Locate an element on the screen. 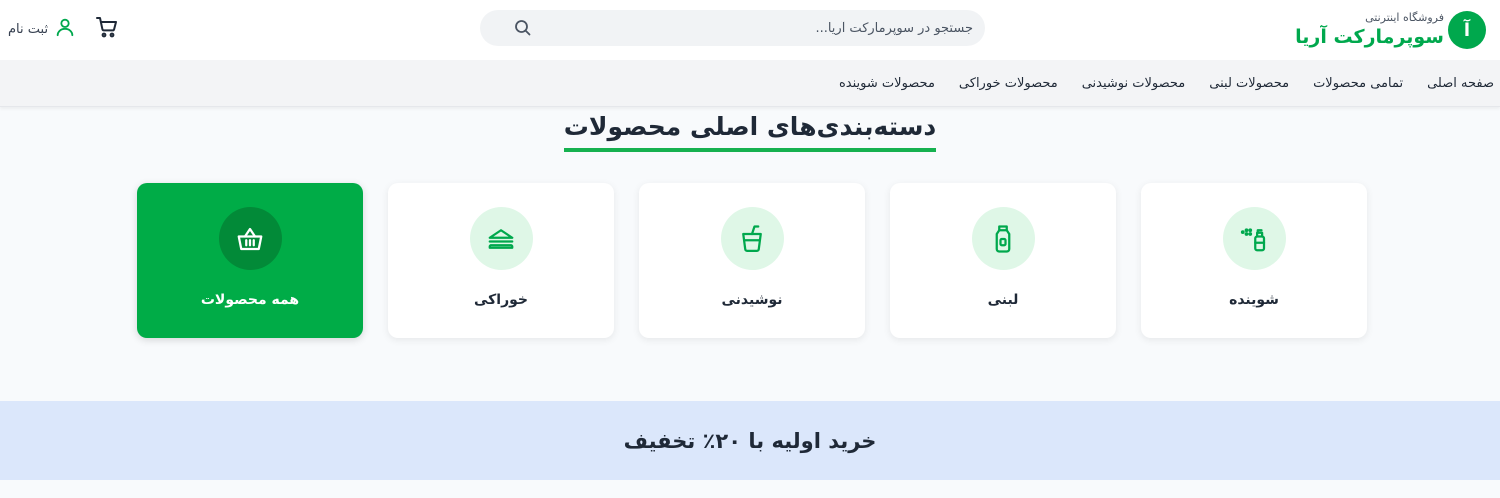  categories-title: دسته‌بندی‌های اصلی محصولات is located at coordinates (750, 131).